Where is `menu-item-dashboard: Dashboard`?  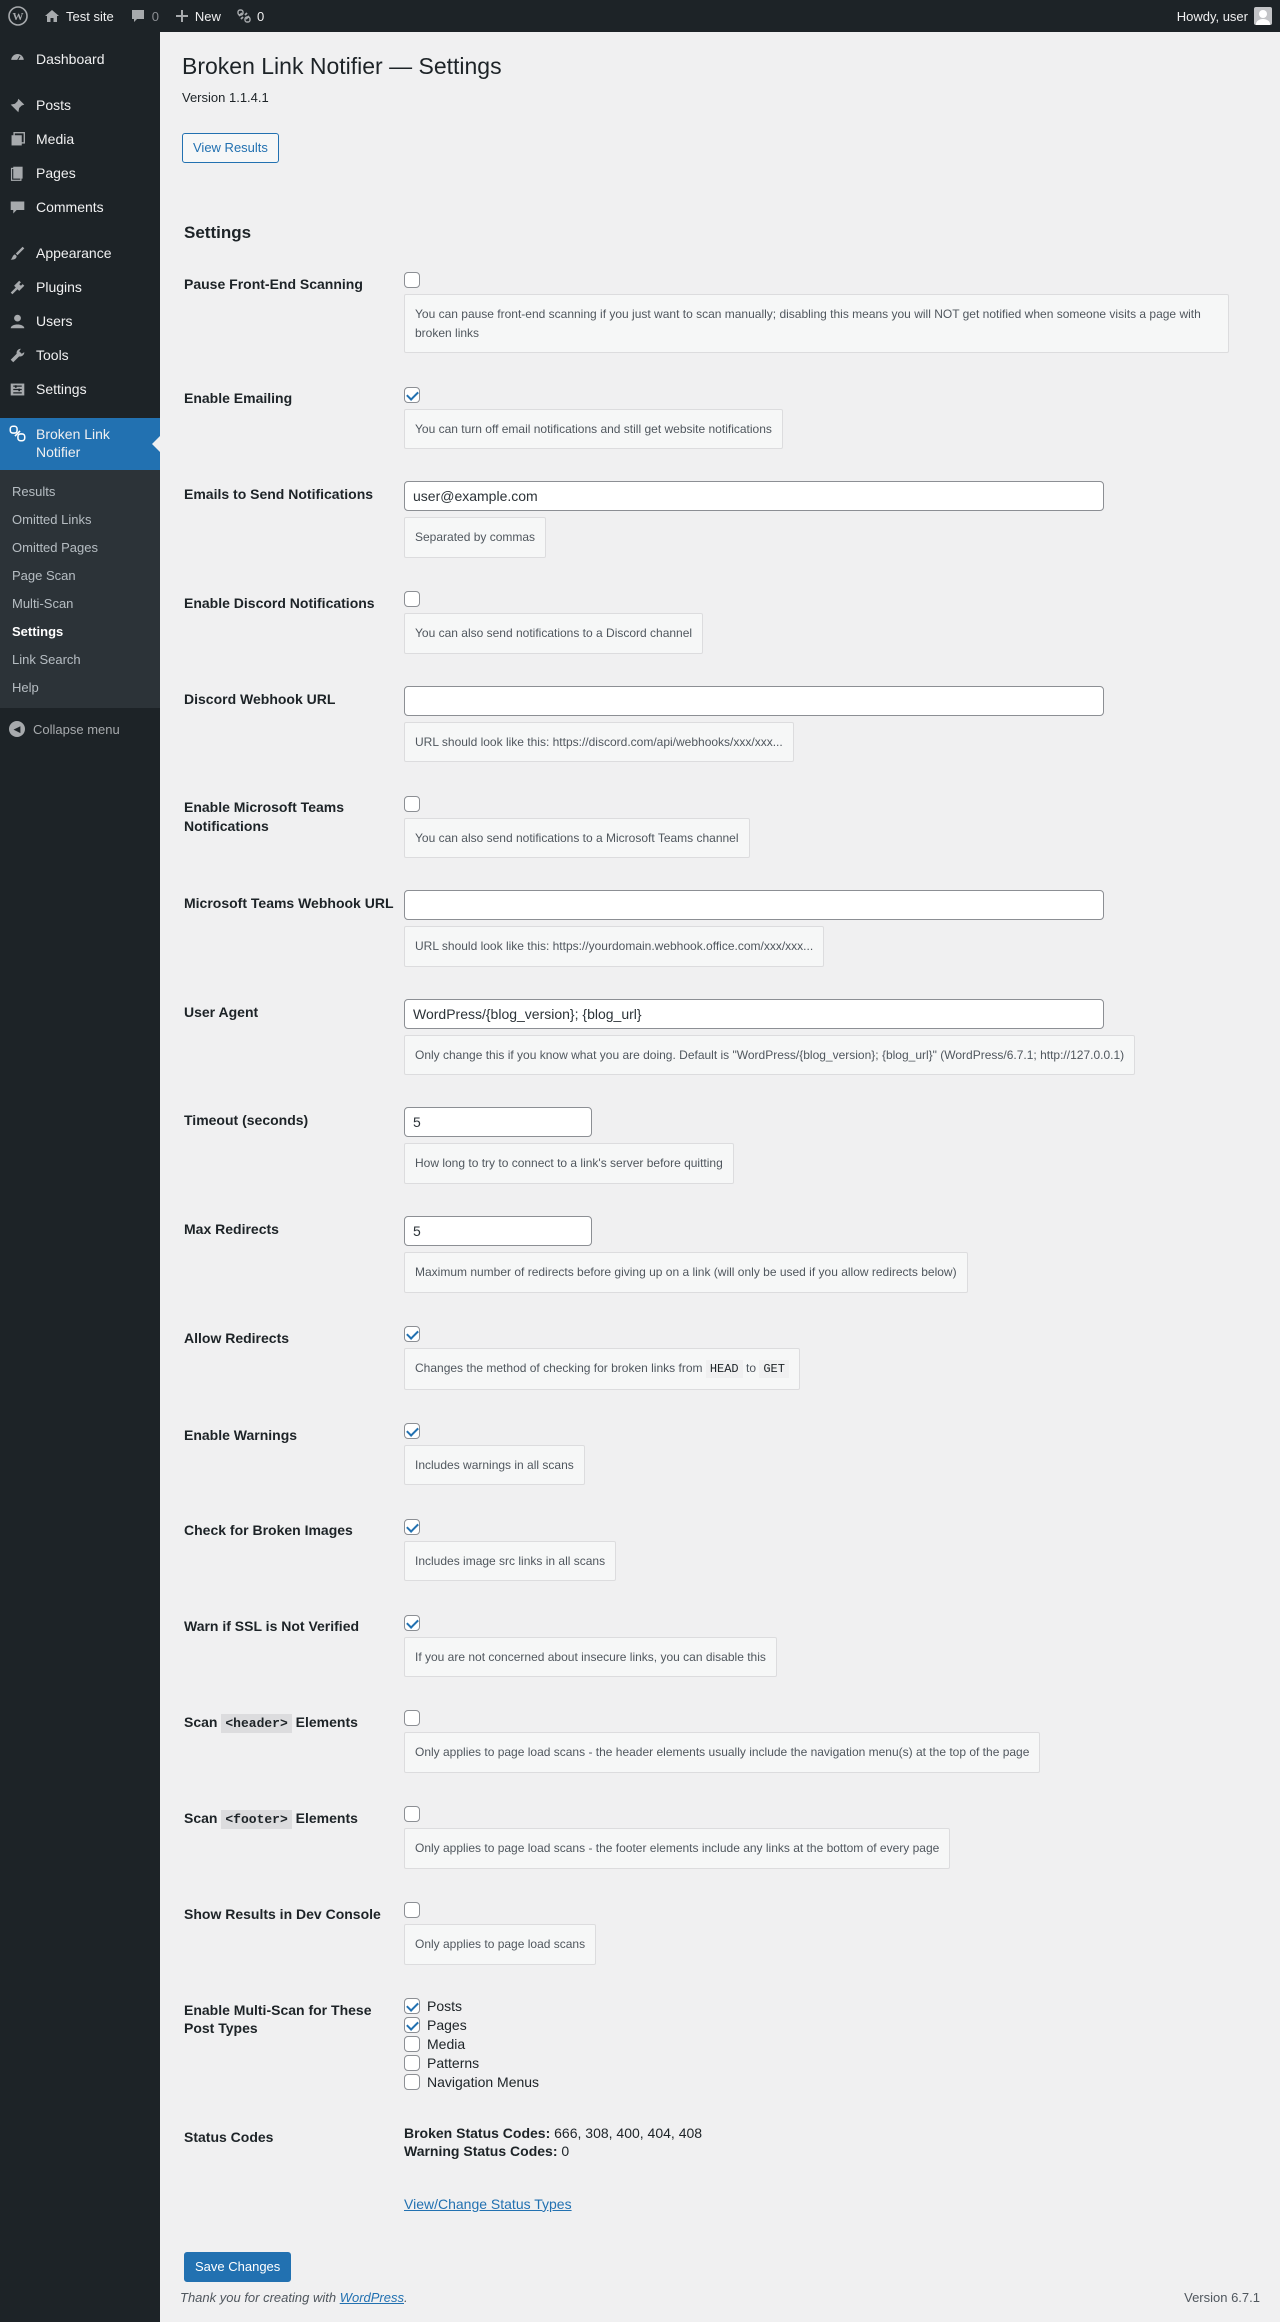 menu-item-dashboard: Dashboard is located at coordinates (80, 59).